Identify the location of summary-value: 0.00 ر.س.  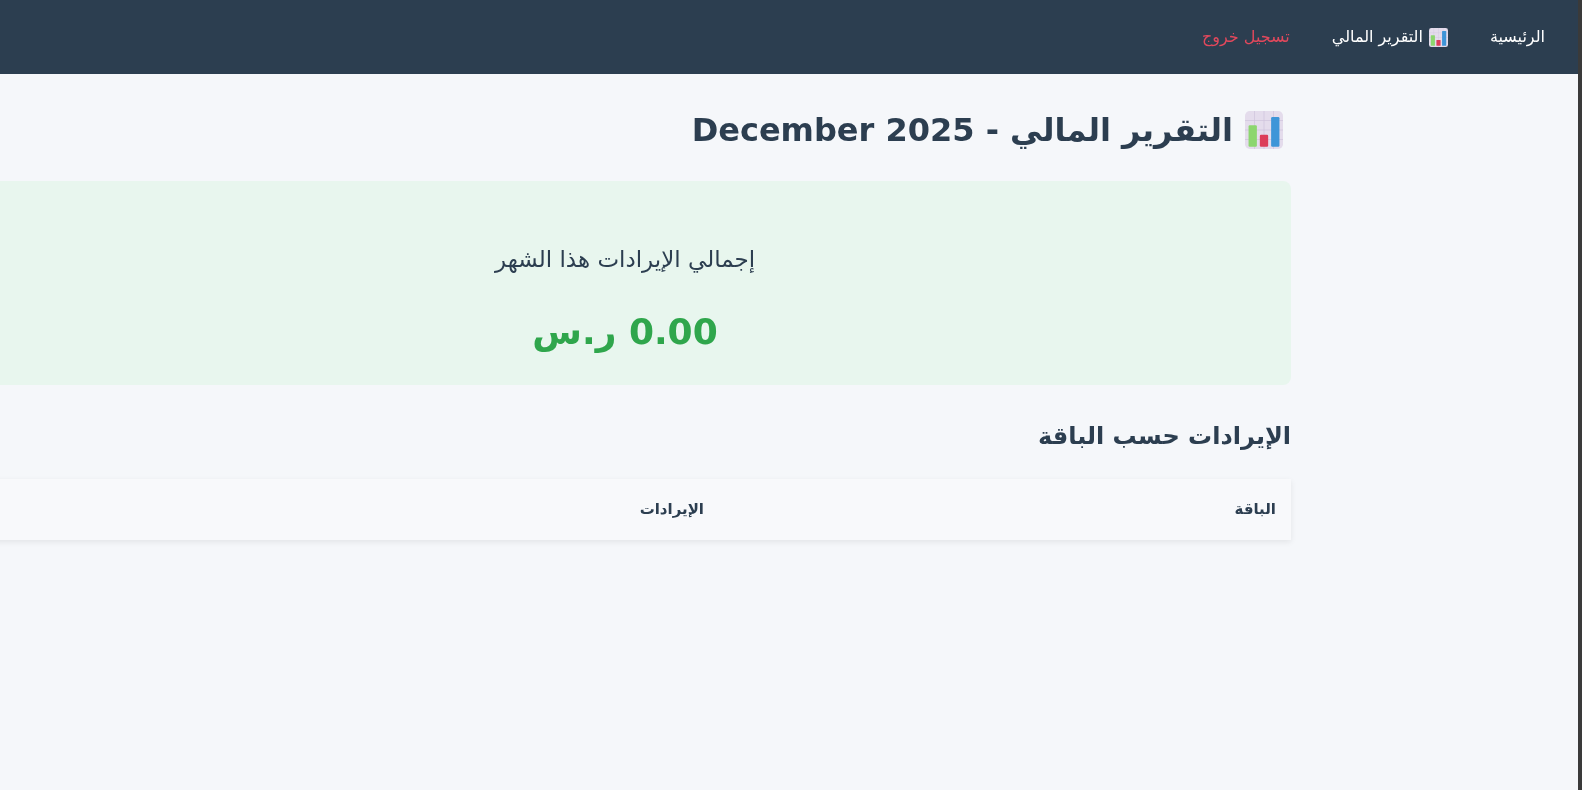
(625, 332).